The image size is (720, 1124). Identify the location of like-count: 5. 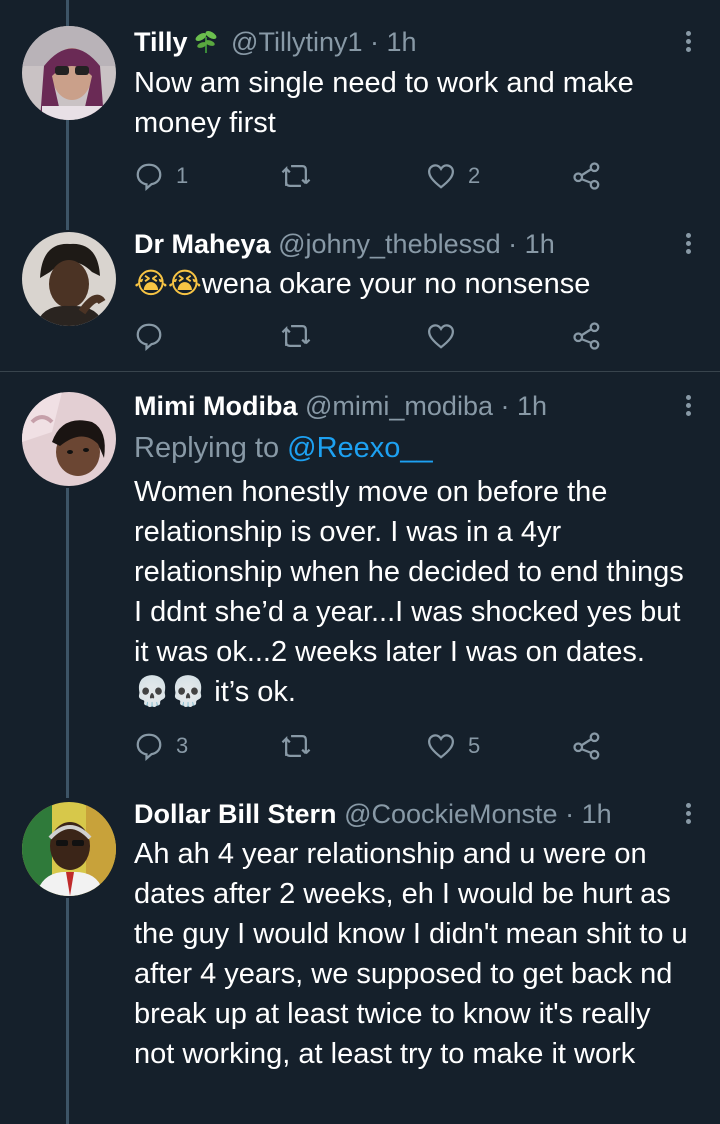
(474, 745).